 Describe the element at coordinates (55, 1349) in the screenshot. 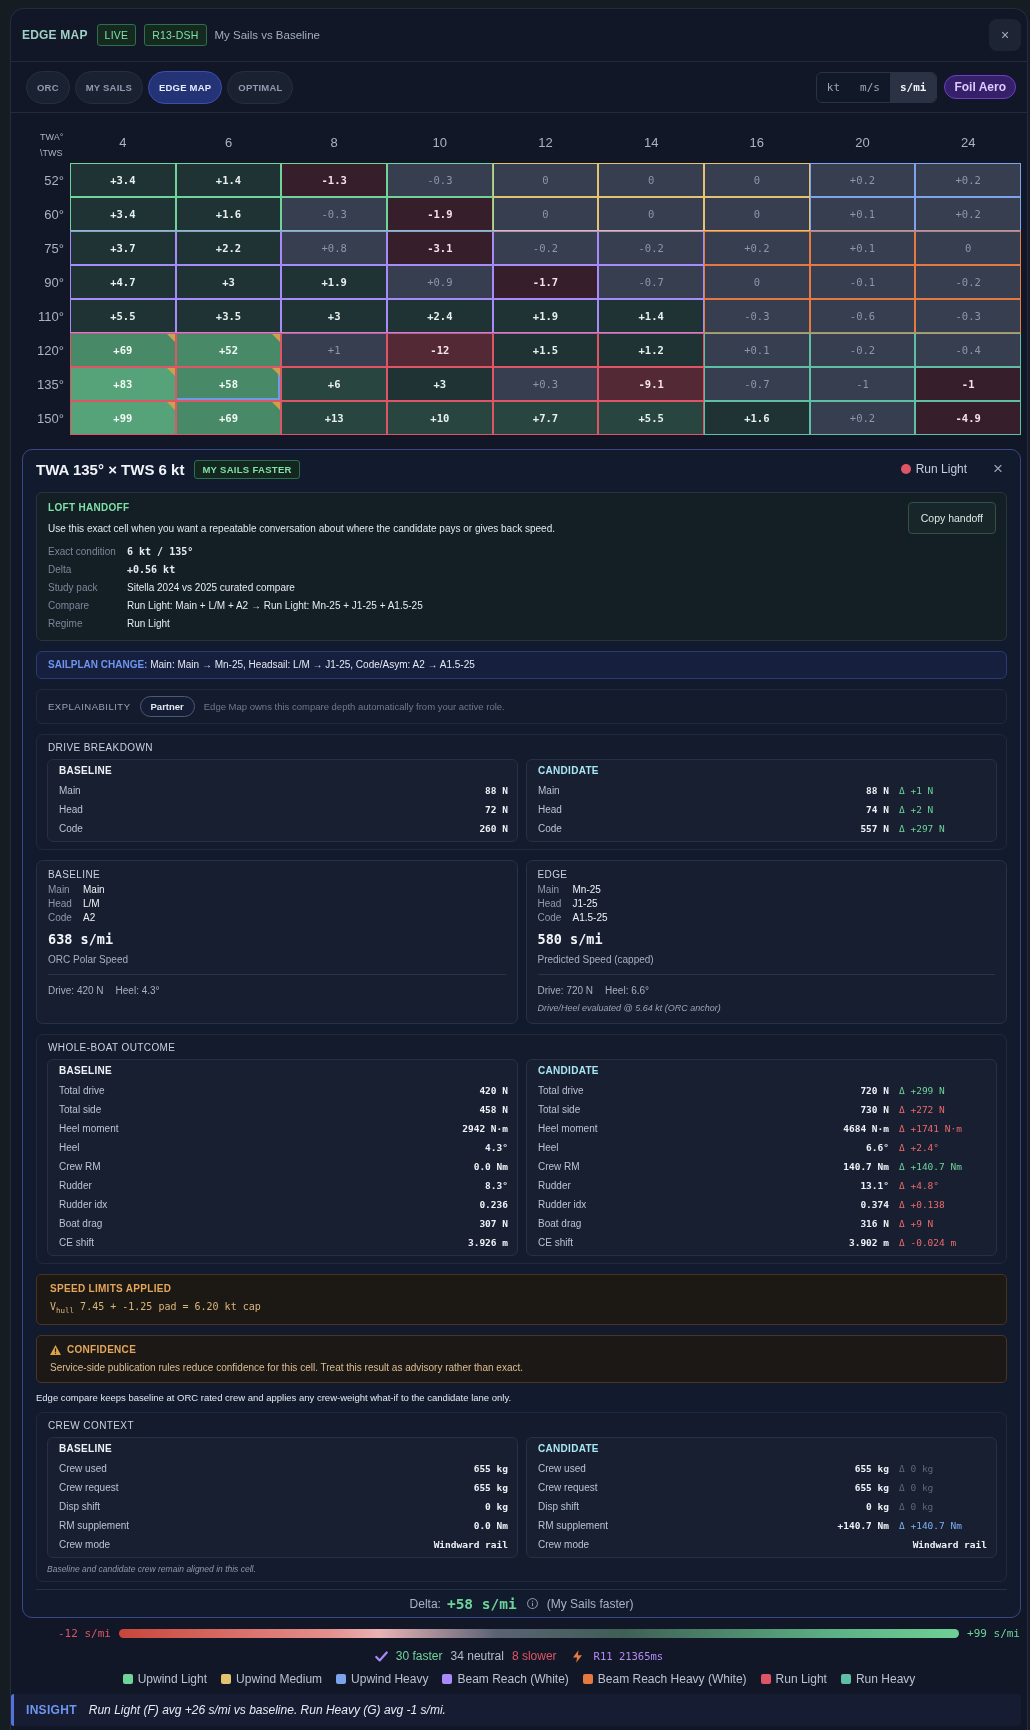

I see `warning-icon` at that location.